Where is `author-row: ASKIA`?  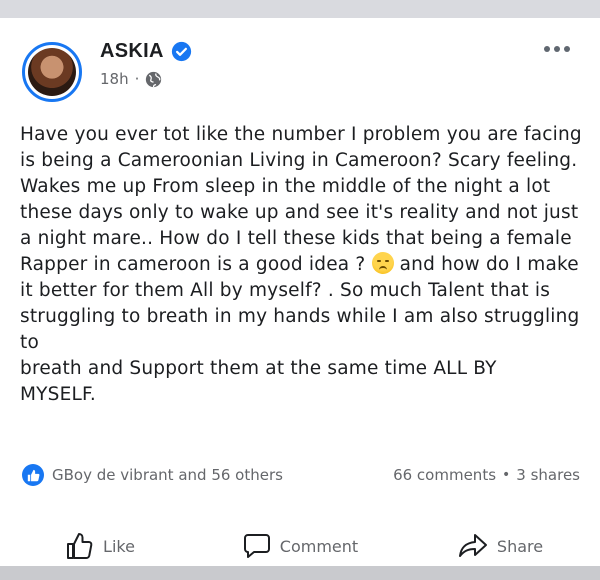 author-row: ASKIA is located at coordinates (146, 51).